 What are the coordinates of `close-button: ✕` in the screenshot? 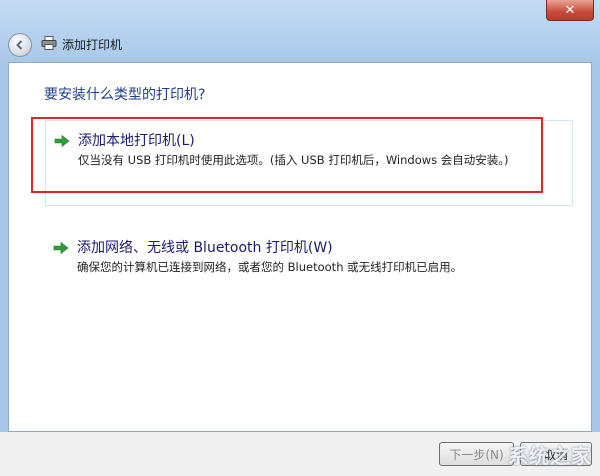 It's located at (570, 10).